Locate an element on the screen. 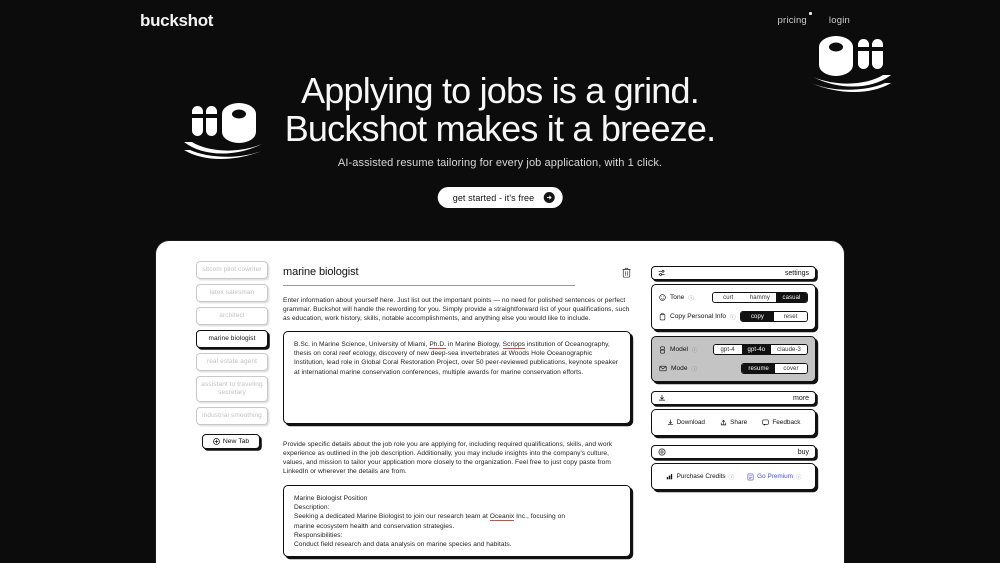 The width and height of the screenshot is (1000, 563). tone-option-hammy: hammy is located at coordinates (759, 297).